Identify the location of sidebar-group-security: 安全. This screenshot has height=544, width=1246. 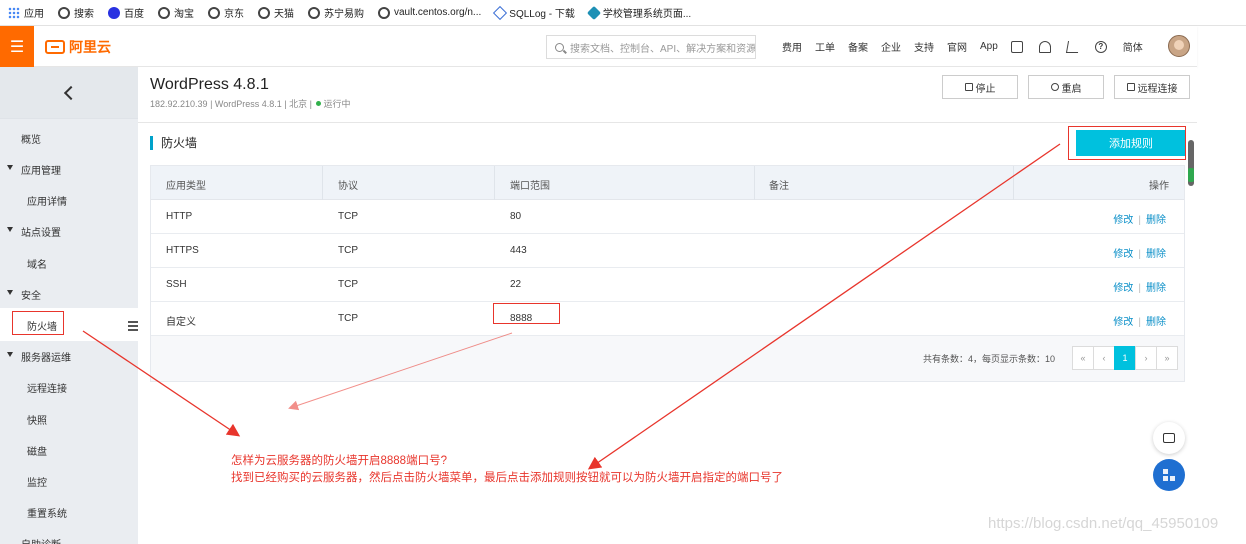
(24, 294).